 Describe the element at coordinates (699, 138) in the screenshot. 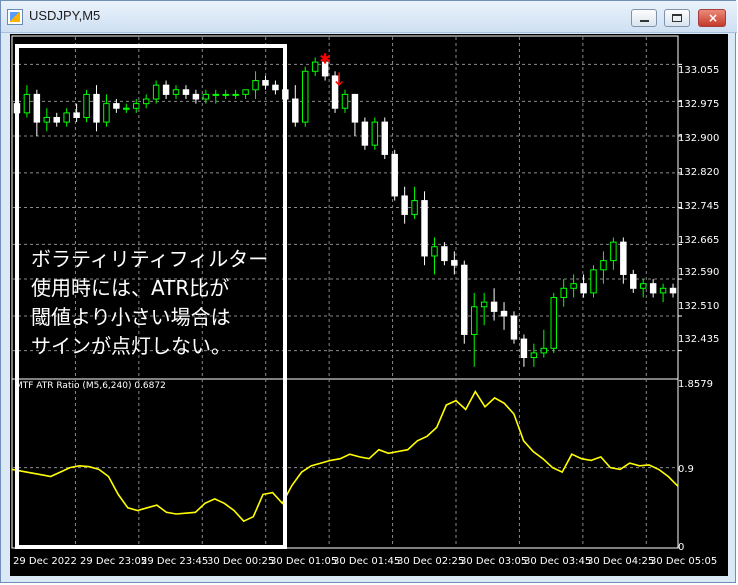

I see `price-label: 132.900` at that location.